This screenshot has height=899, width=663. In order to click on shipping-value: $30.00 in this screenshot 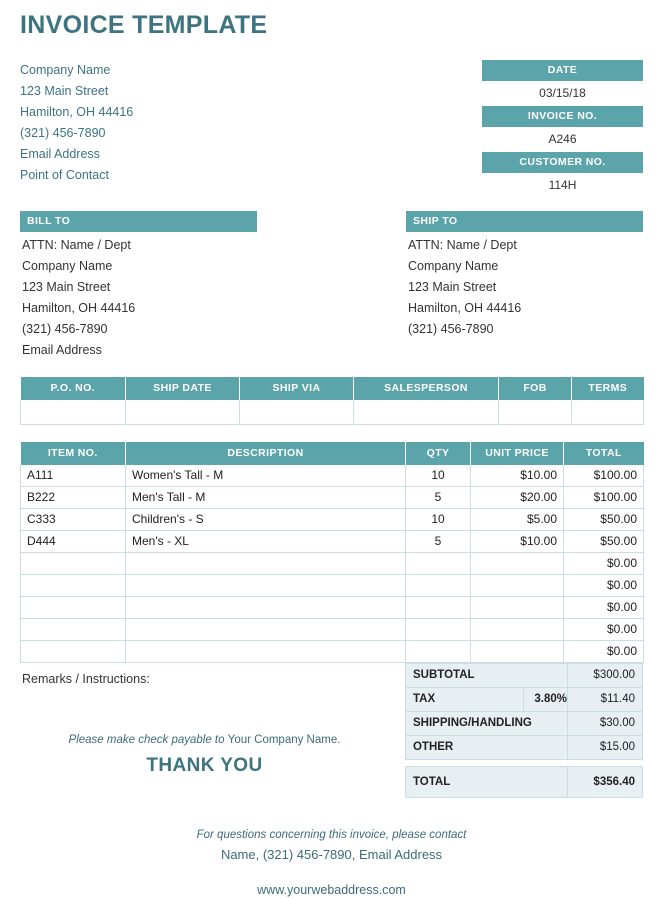, I will do `click(605, 723)`.